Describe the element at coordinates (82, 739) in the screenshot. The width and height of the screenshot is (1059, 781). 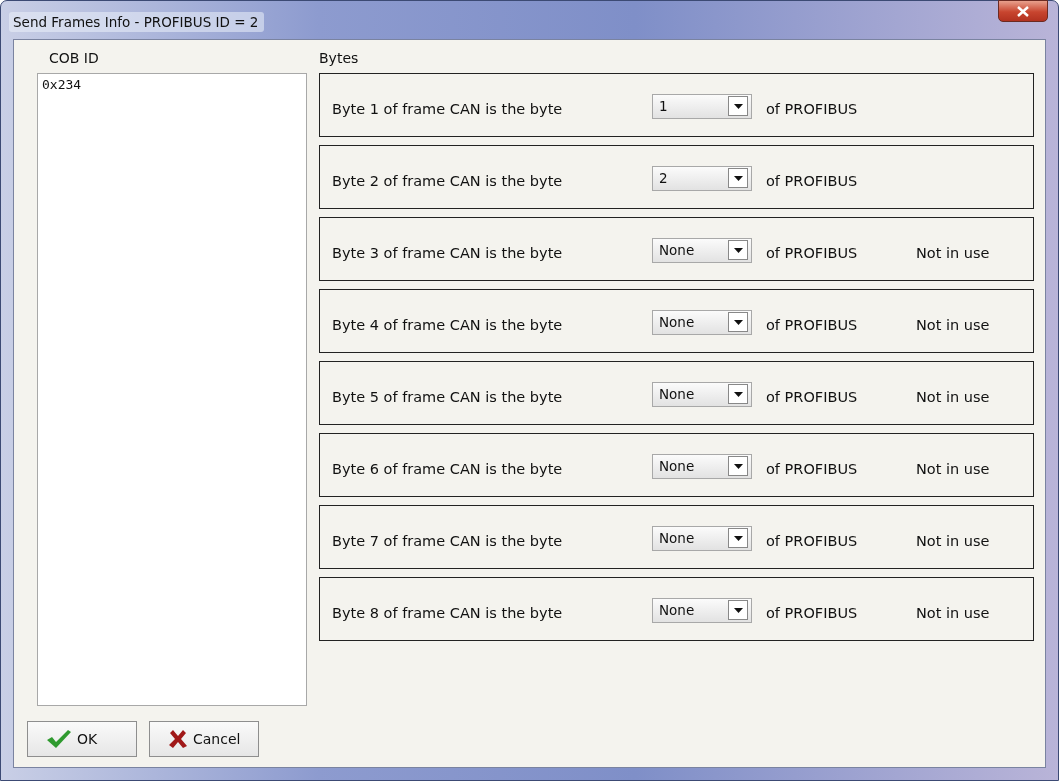
I see `ok-button: OK` at that location.